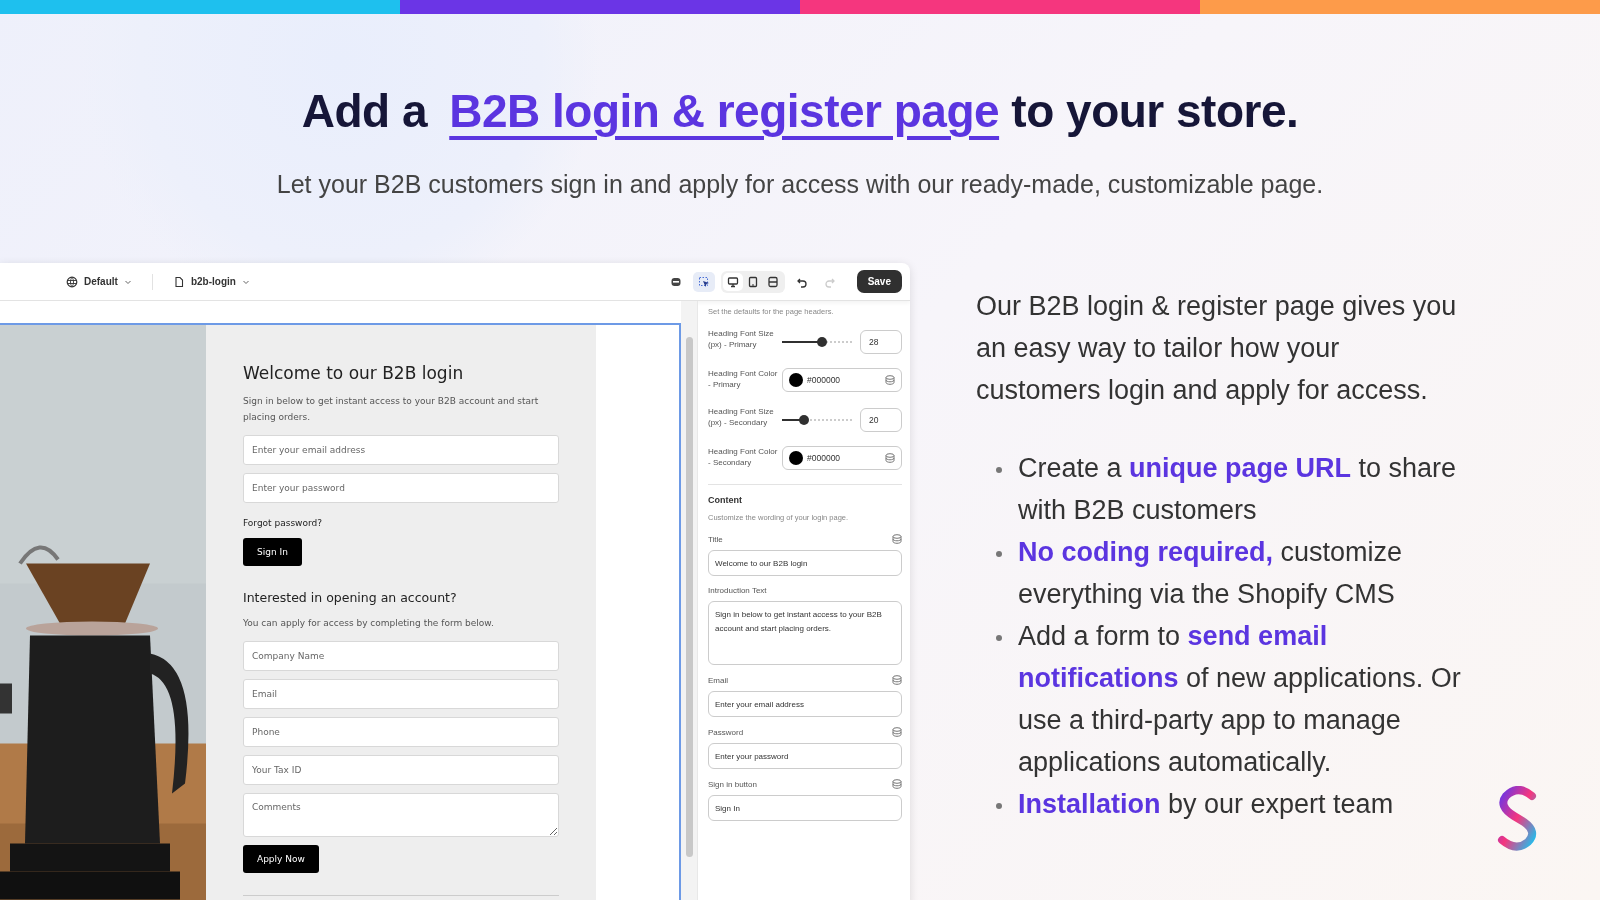  I want to click on headline: Add a B2B login & register page to your store., so click(800, 111).